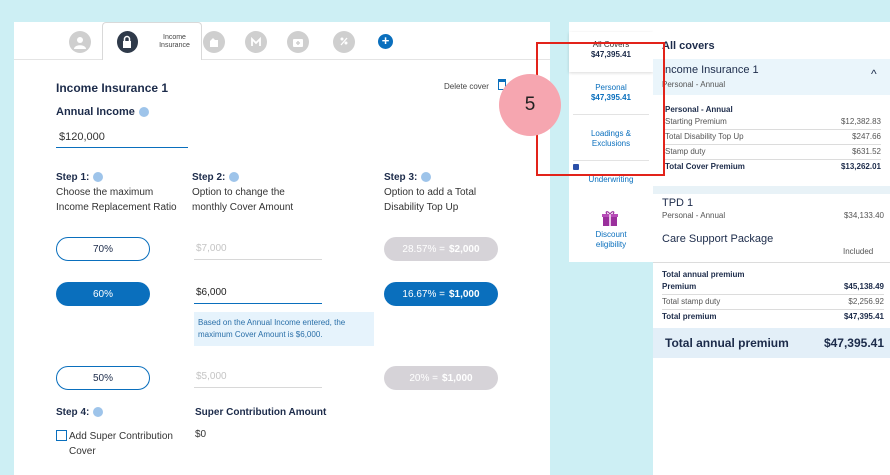 Image resolution: width=890 pixels, height=475 pixels. Describe the element at coordinates (421, 207) in the screenshot. I see `step3-desc-line2: Disability Top Up` at that location.